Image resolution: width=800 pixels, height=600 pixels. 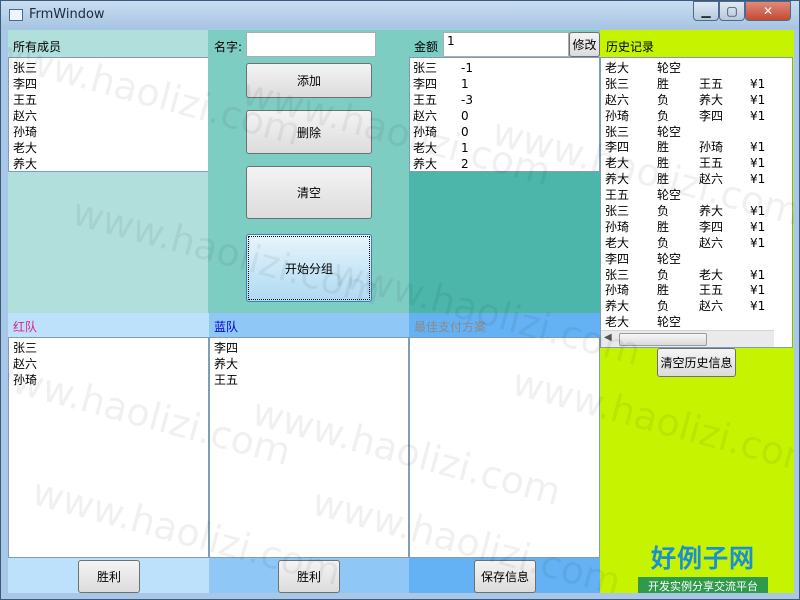 I want to click on logo-subtitle: 开发实例分享交流平台, so click(x=703, y=585).